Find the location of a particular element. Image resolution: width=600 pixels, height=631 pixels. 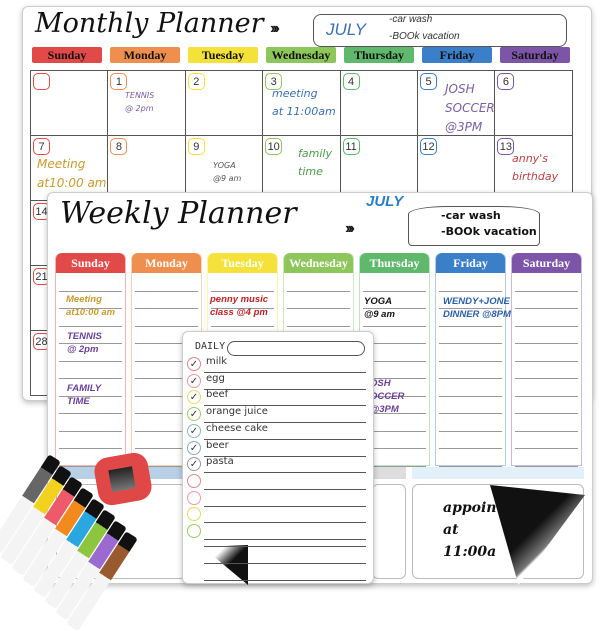

monthly-day-header: Sunday is located at coordinates (67, 55).